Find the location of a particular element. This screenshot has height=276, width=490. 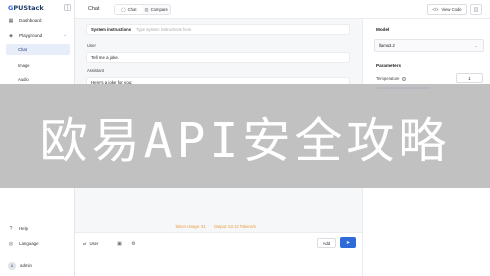

sidebar-item-label: Playground is located at coordinates (31, 35).